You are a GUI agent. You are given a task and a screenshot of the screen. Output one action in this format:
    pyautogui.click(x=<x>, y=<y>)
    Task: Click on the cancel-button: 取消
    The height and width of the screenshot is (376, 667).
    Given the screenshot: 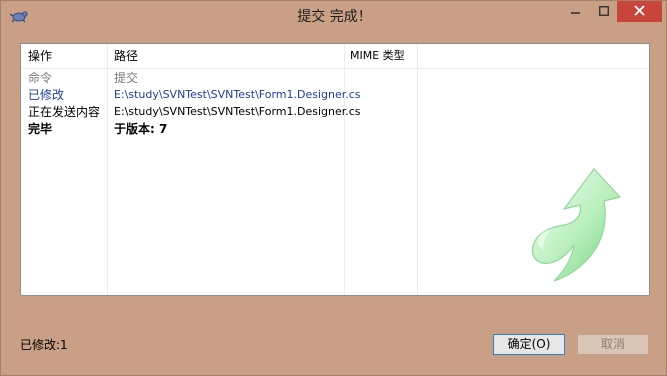 What is the action you would take?
    pyautogui.click(x=613, y=344)
    